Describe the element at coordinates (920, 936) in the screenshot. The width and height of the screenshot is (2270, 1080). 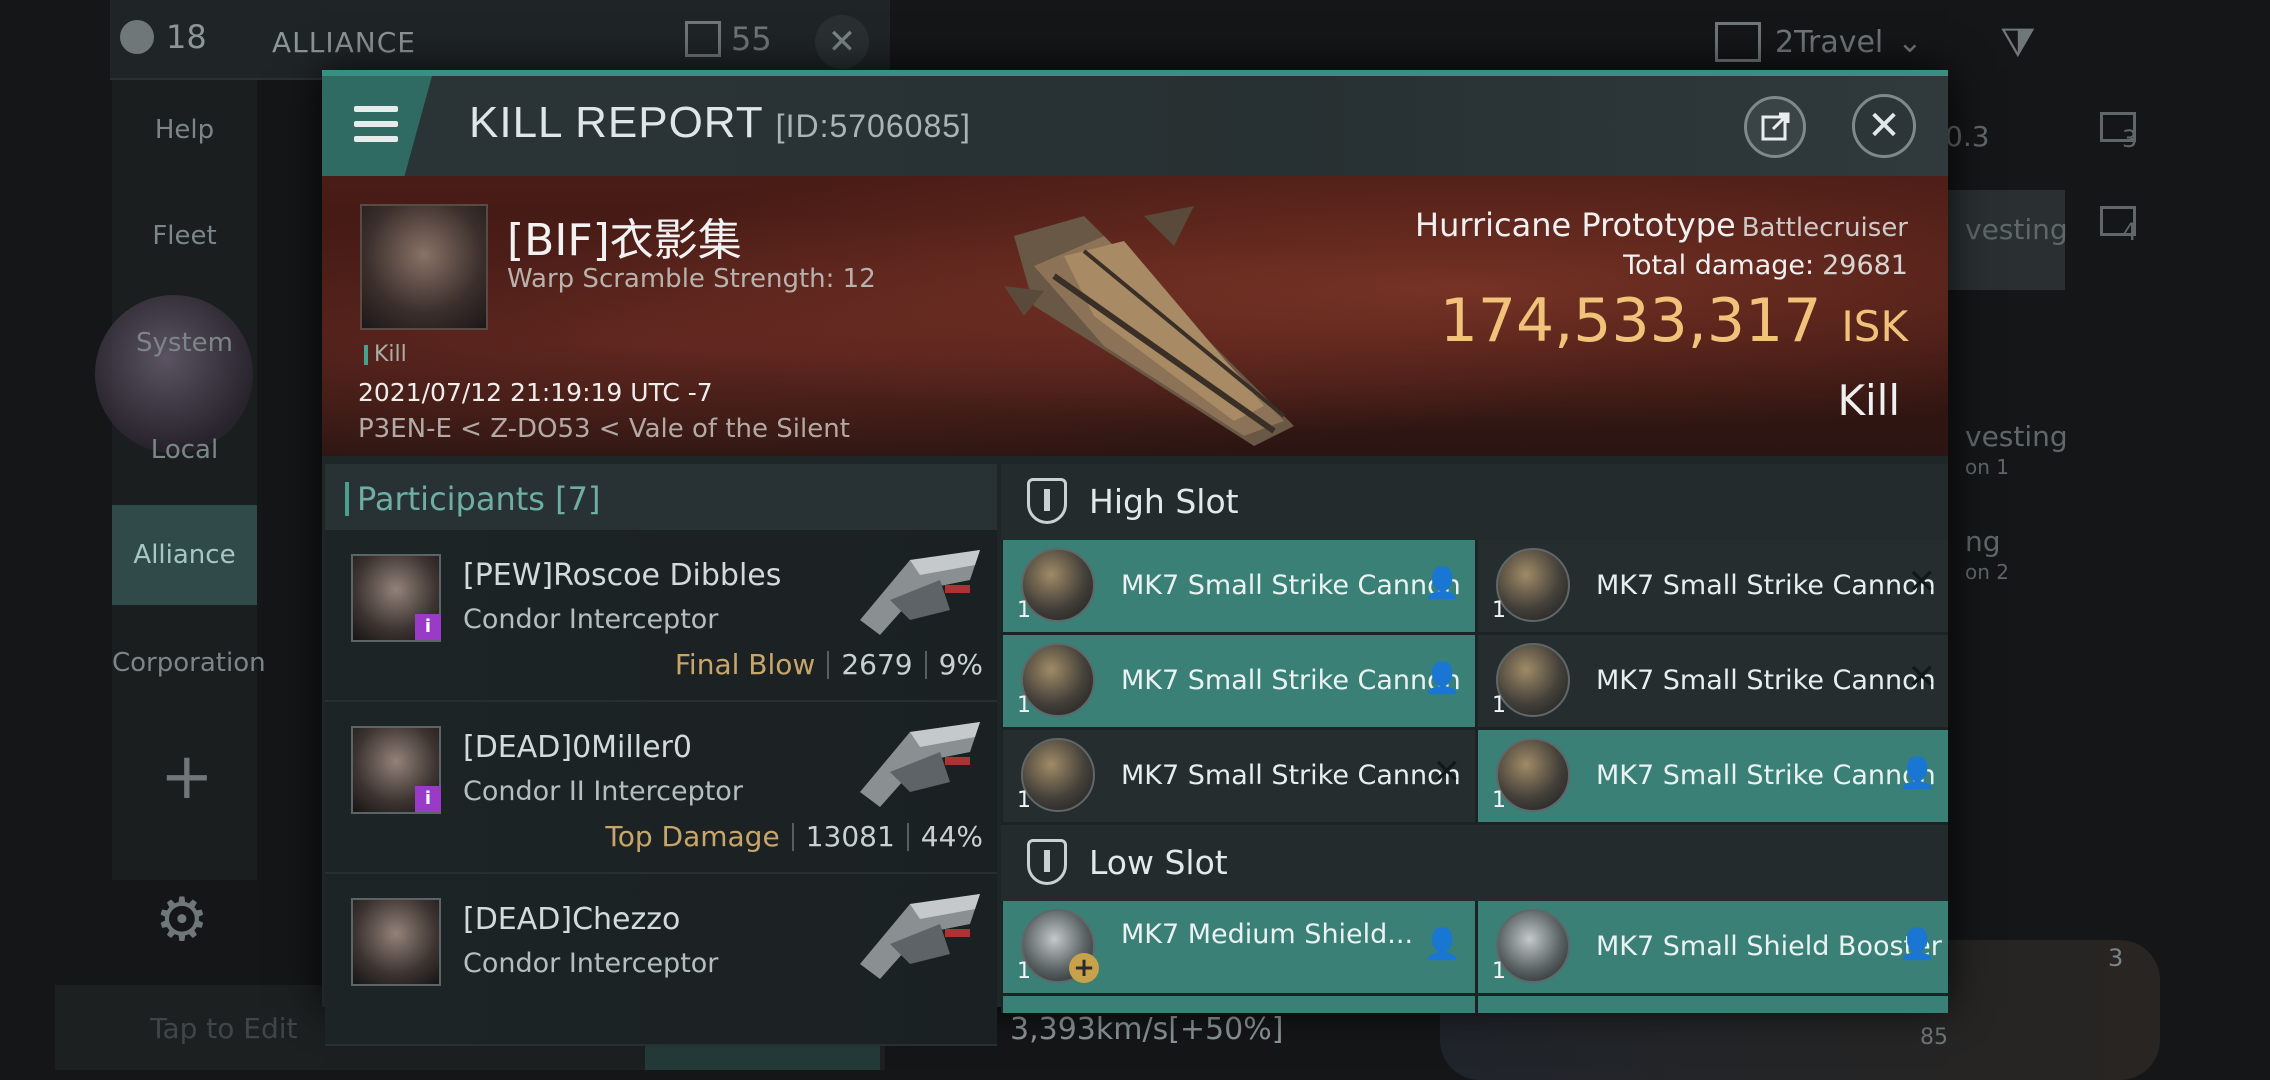
I see `participant-ship-icon` at that location.